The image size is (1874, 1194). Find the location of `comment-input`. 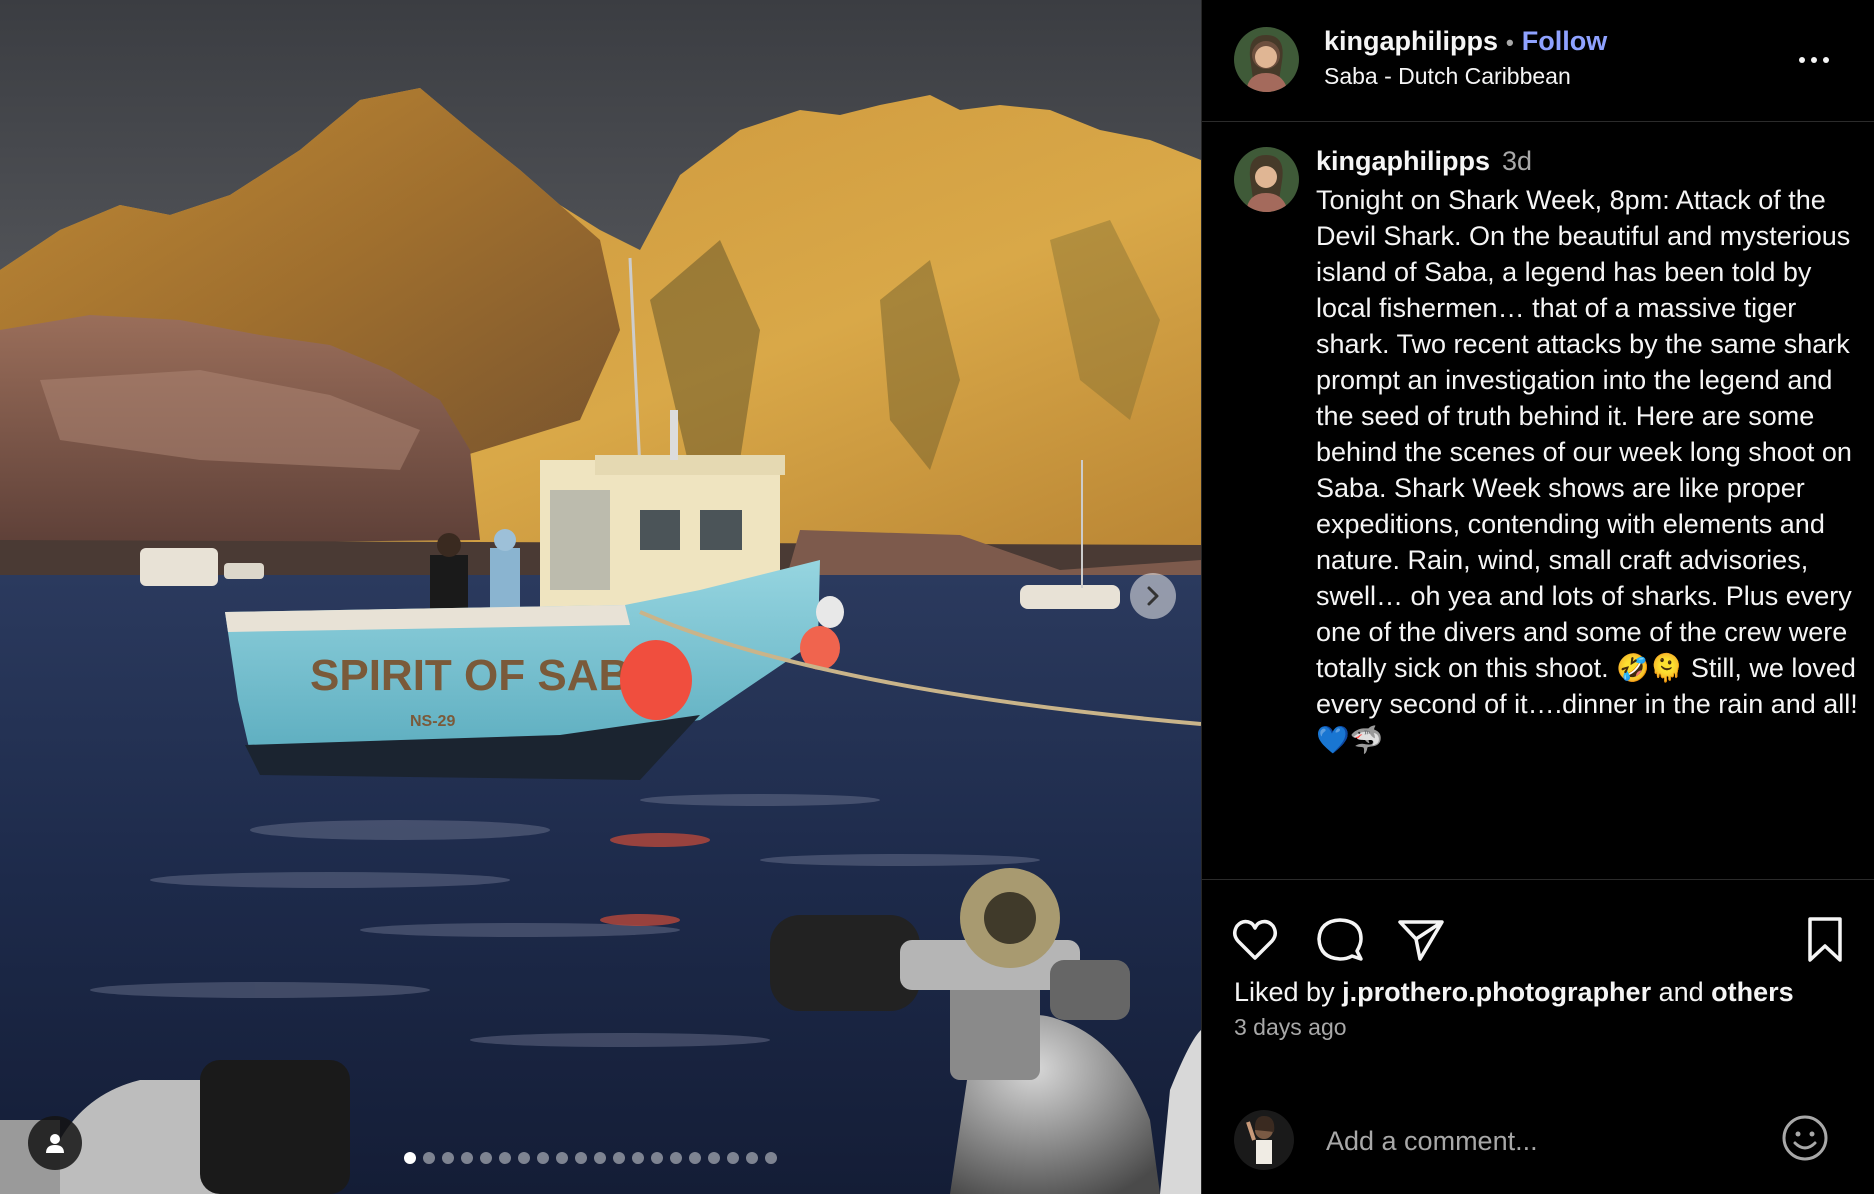

comment-input is located at coordinates (1541, 1141).